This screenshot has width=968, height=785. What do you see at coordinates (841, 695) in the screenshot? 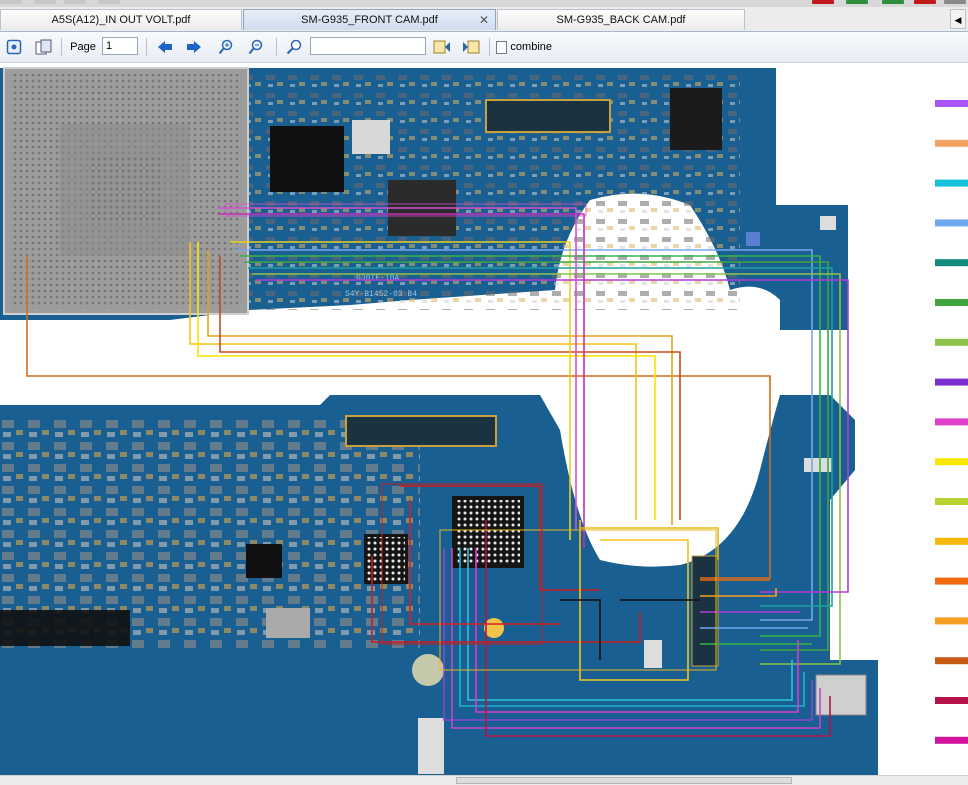
I see `camera-module-pad` at bounding box center [841, 695].